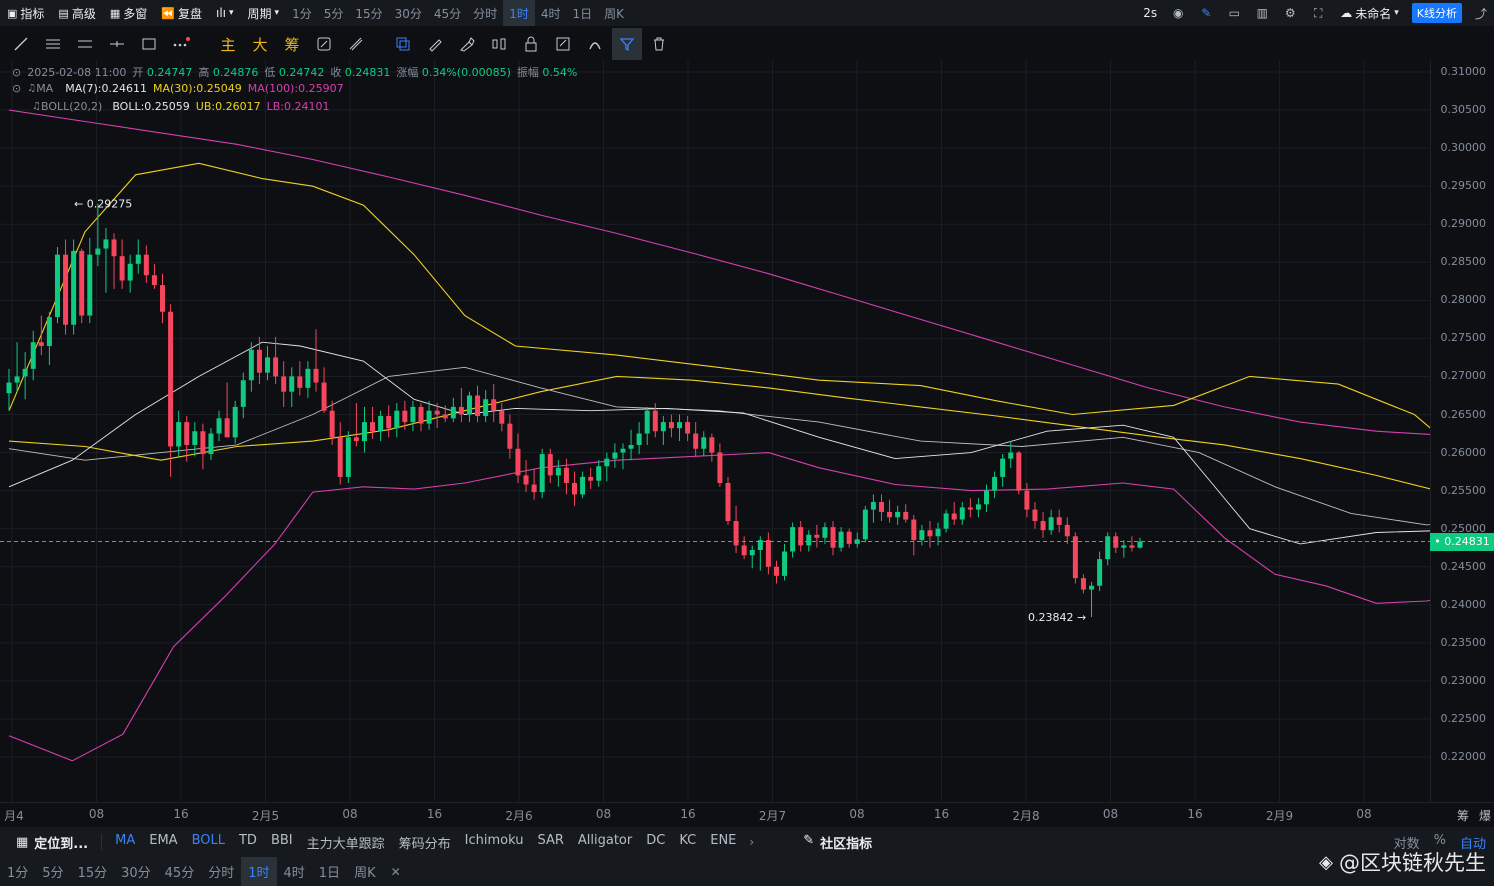 The width and height of the screenshot is (1494, 886). What do you see at coordinates (259, 13) in the screenshot?
I see `period-label: 周期` at bounding box center [259, 13].